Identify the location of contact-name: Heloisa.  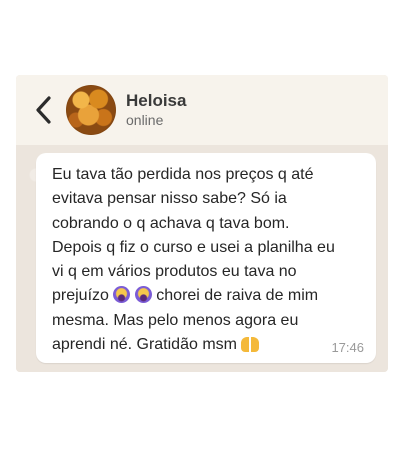
(156, 100).